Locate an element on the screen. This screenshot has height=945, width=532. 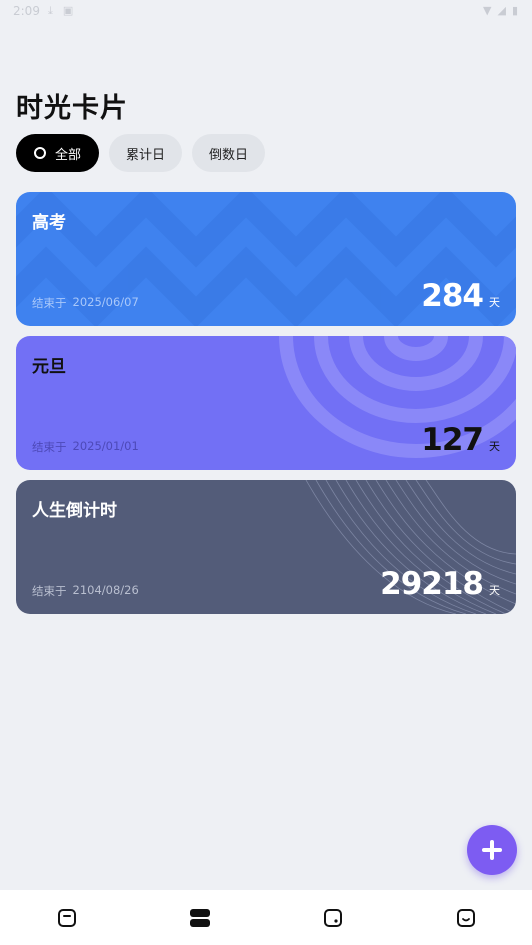
filter-chip-all: 全部 is located at coordinates (57, 153).